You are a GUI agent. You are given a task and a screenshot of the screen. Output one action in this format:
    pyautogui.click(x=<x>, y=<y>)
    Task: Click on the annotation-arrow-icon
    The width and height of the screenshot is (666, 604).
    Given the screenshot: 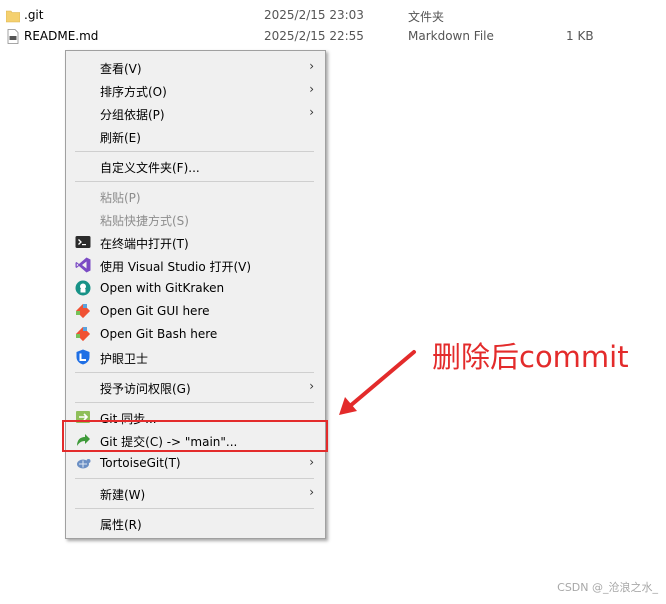 What is the action you would take?
    pyautogui.click(x=377, y=382)
    